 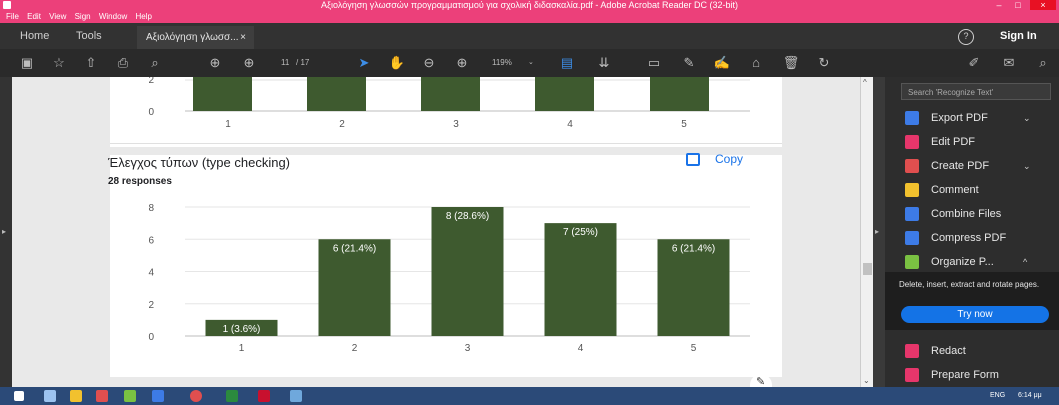 I want to click on language-indicator: ENG, so click(x=997, y=396).